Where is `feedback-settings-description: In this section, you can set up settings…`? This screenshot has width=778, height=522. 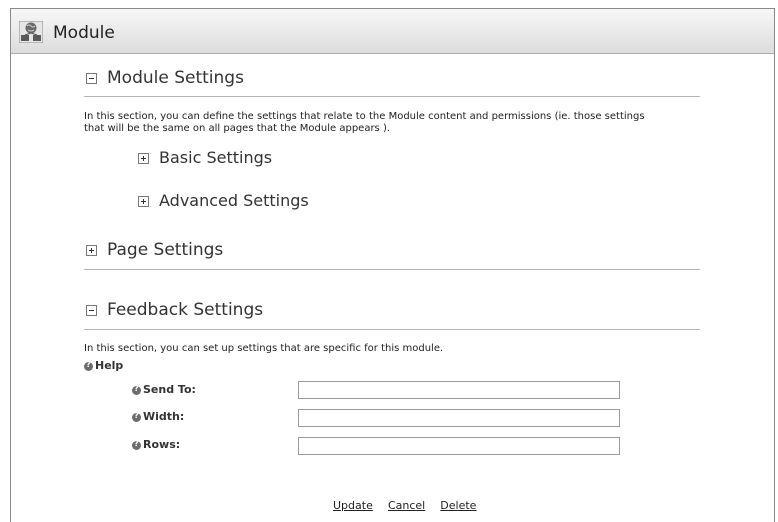
feedback-settings-description: In this section, you can set up settings… is located at coordinates (264, 348).